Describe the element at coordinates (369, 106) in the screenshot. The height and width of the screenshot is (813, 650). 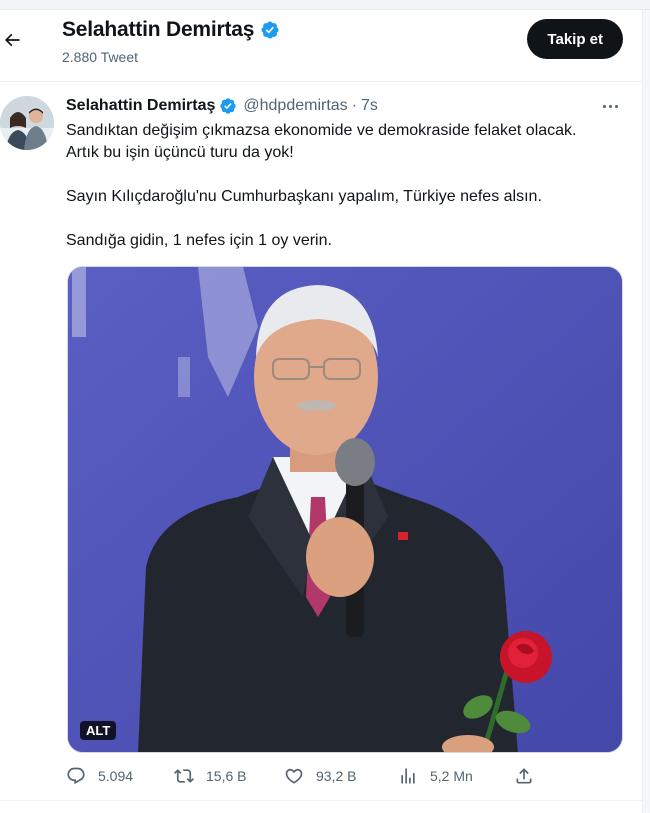
I see `tweet-timestamp: 7s` at that location.